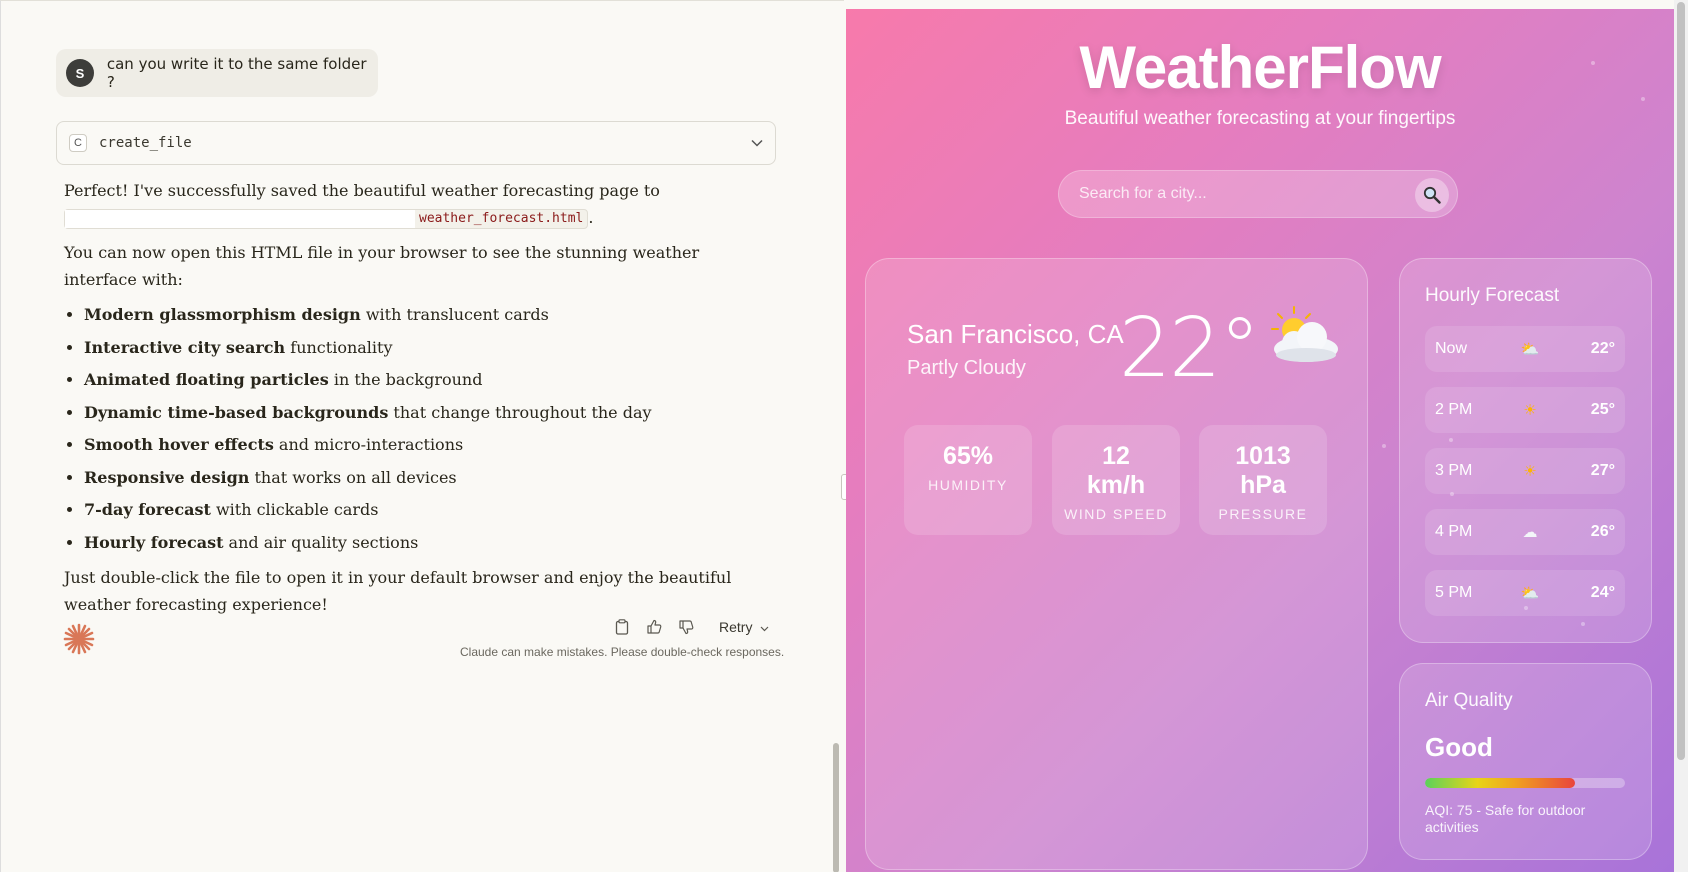 This screenshot has width=1688, height=872. I want to click on page-scrollbar-thumb, so click(1681, 381).